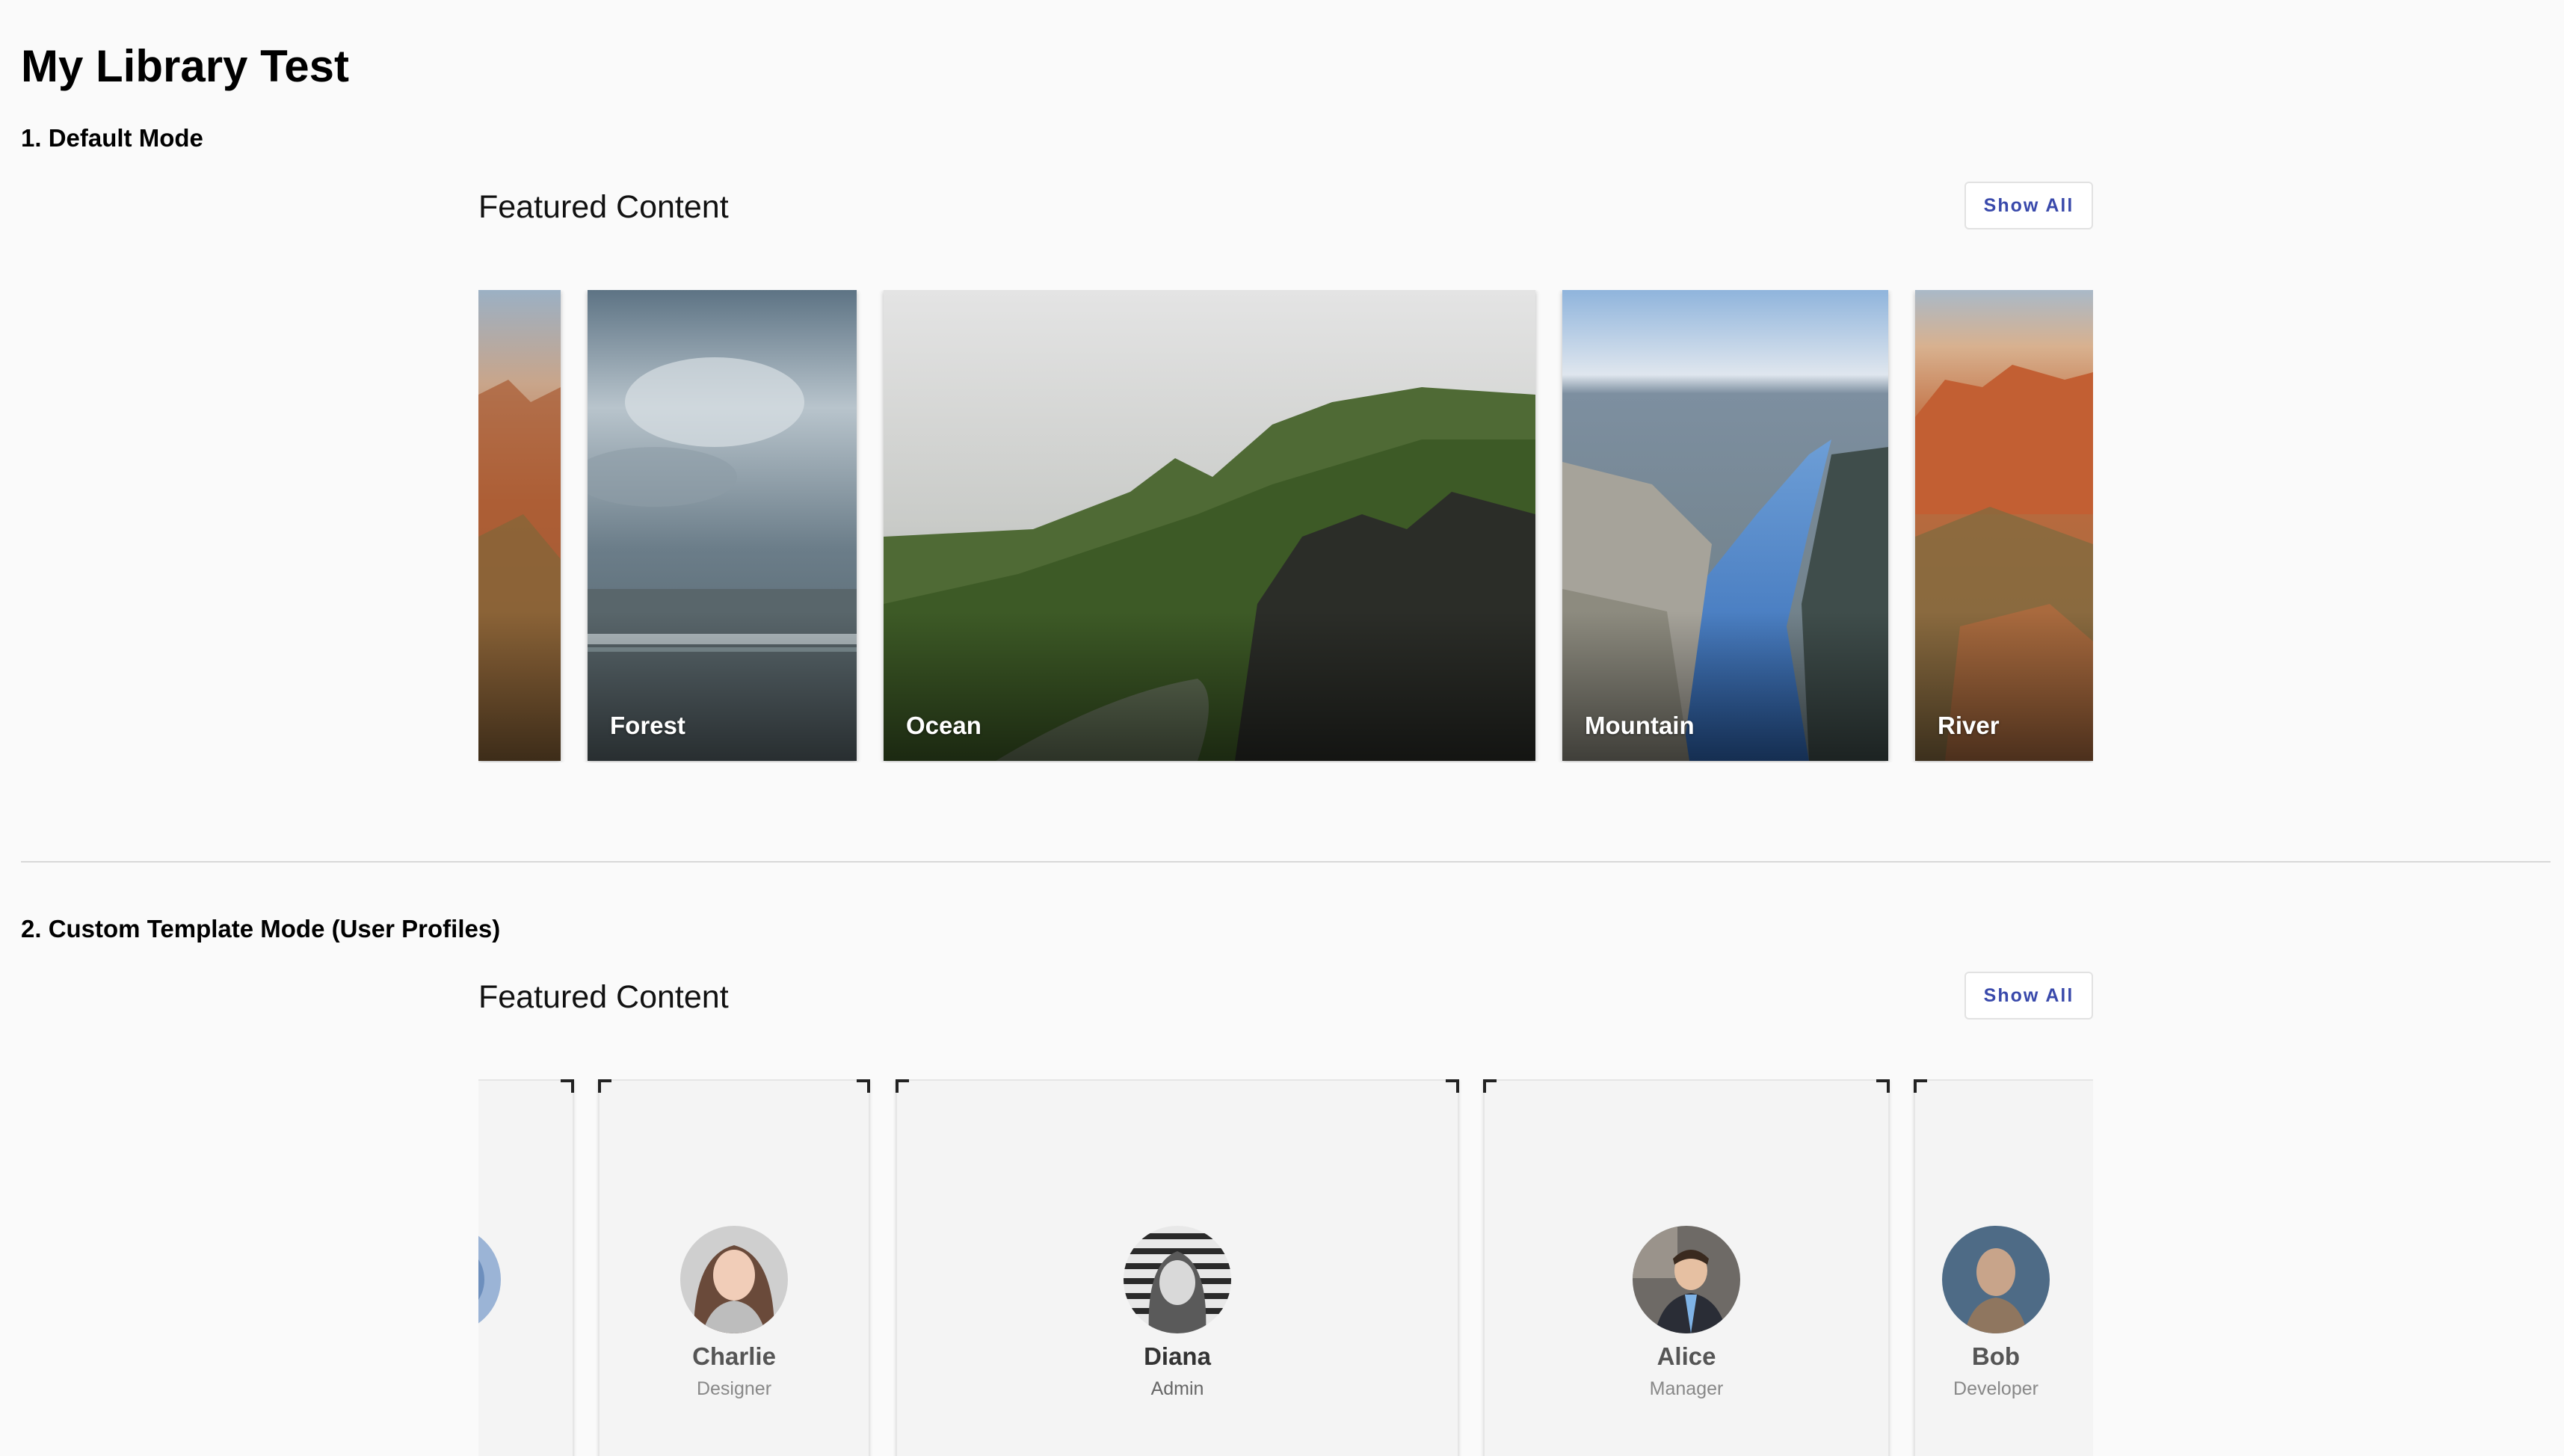 Image resolution: width=2564 pixels, height=1456 pixels. What do you see at coordinates (1725, 525) in the screenshot?
I see `carousel-card-mountain: Mountain` at bounding box center [1725, 525].